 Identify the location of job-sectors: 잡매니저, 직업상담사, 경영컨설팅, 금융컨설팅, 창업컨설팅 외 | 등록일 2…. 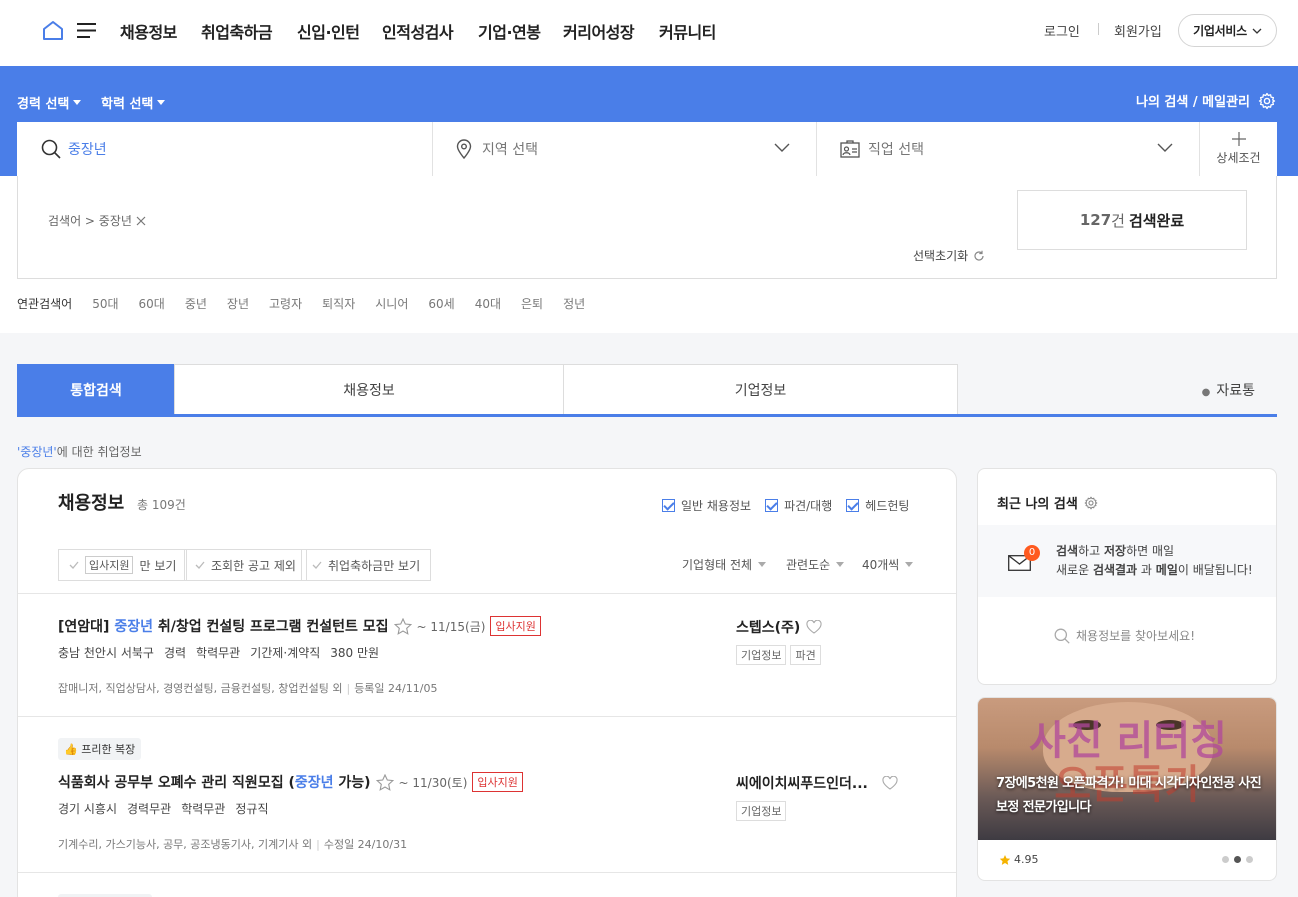
(248, 688).